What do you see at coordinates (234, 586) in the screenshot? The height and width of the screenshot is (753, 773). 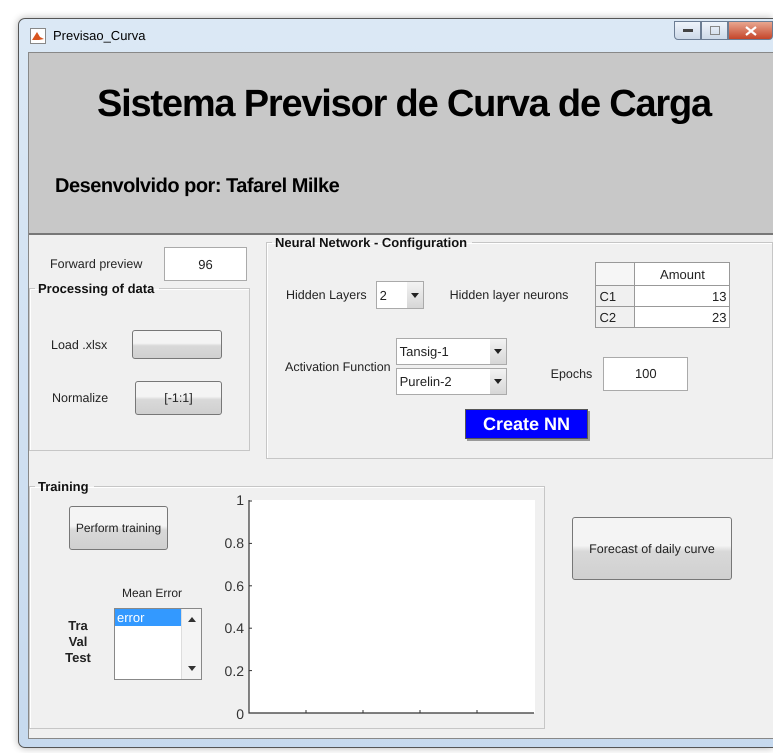 I see `axis-tick-label: 0.6` at bounding box center [234, 586].